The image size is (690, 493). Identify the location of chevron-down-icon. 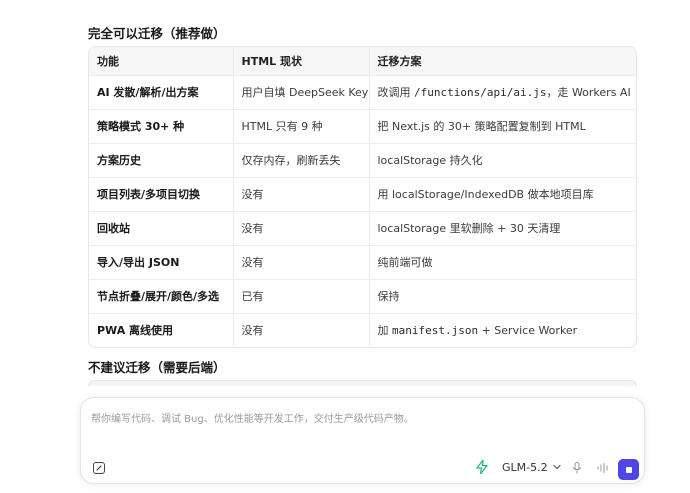
(557, 467).